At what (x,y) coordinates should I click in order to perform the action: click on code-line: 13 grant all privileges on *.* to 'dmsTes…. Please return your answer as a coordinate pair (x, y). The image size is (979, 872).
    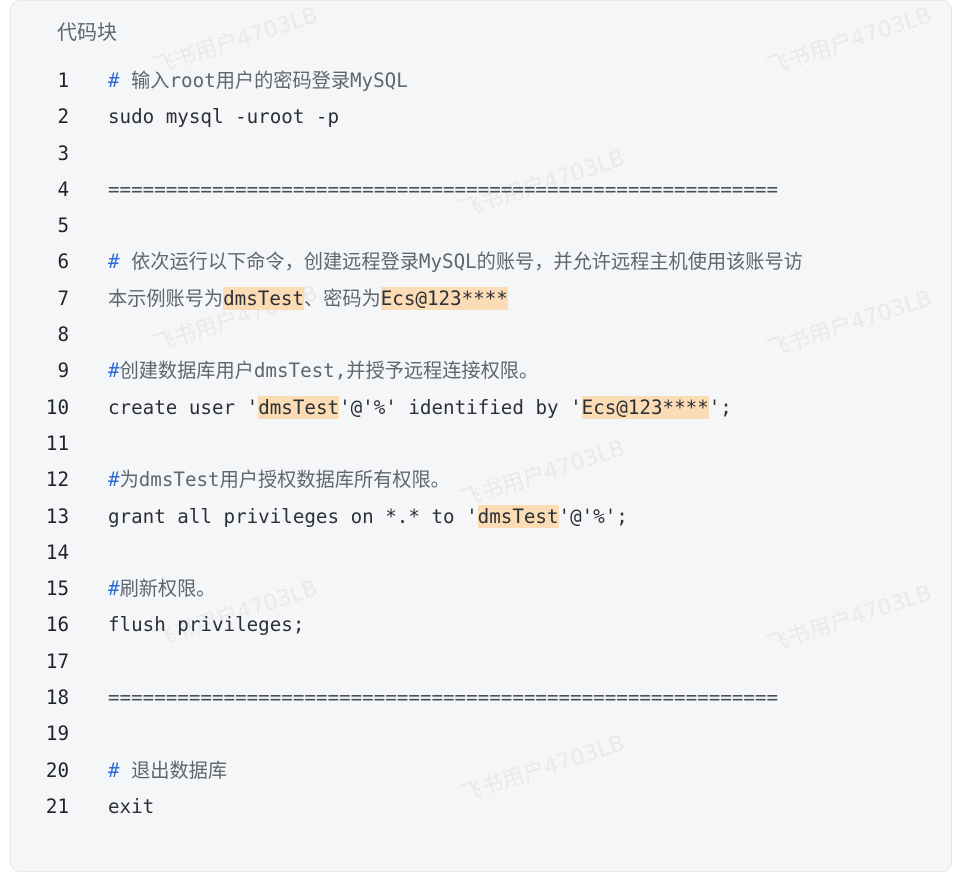
    Looking at the image, I should click on (481, 517).